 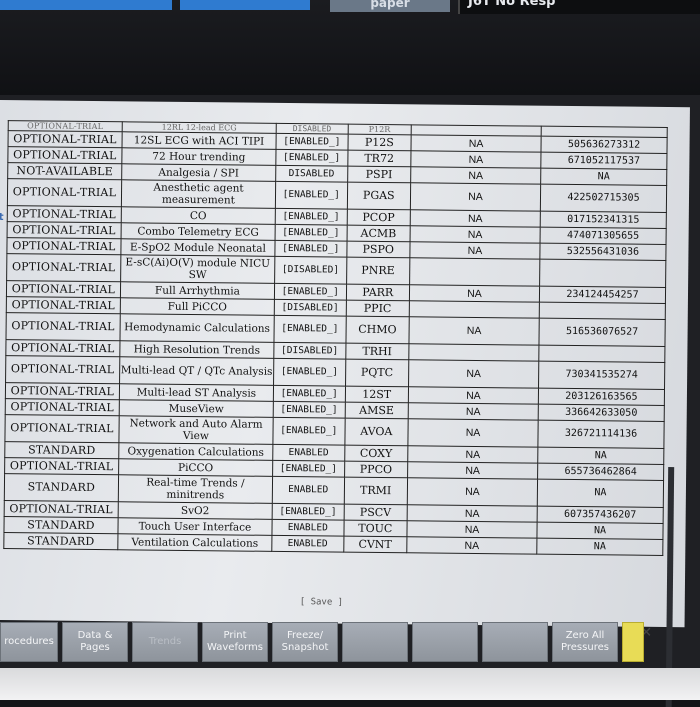 I want to click on key-cell: 017152341315, so click(x=603, y=220).